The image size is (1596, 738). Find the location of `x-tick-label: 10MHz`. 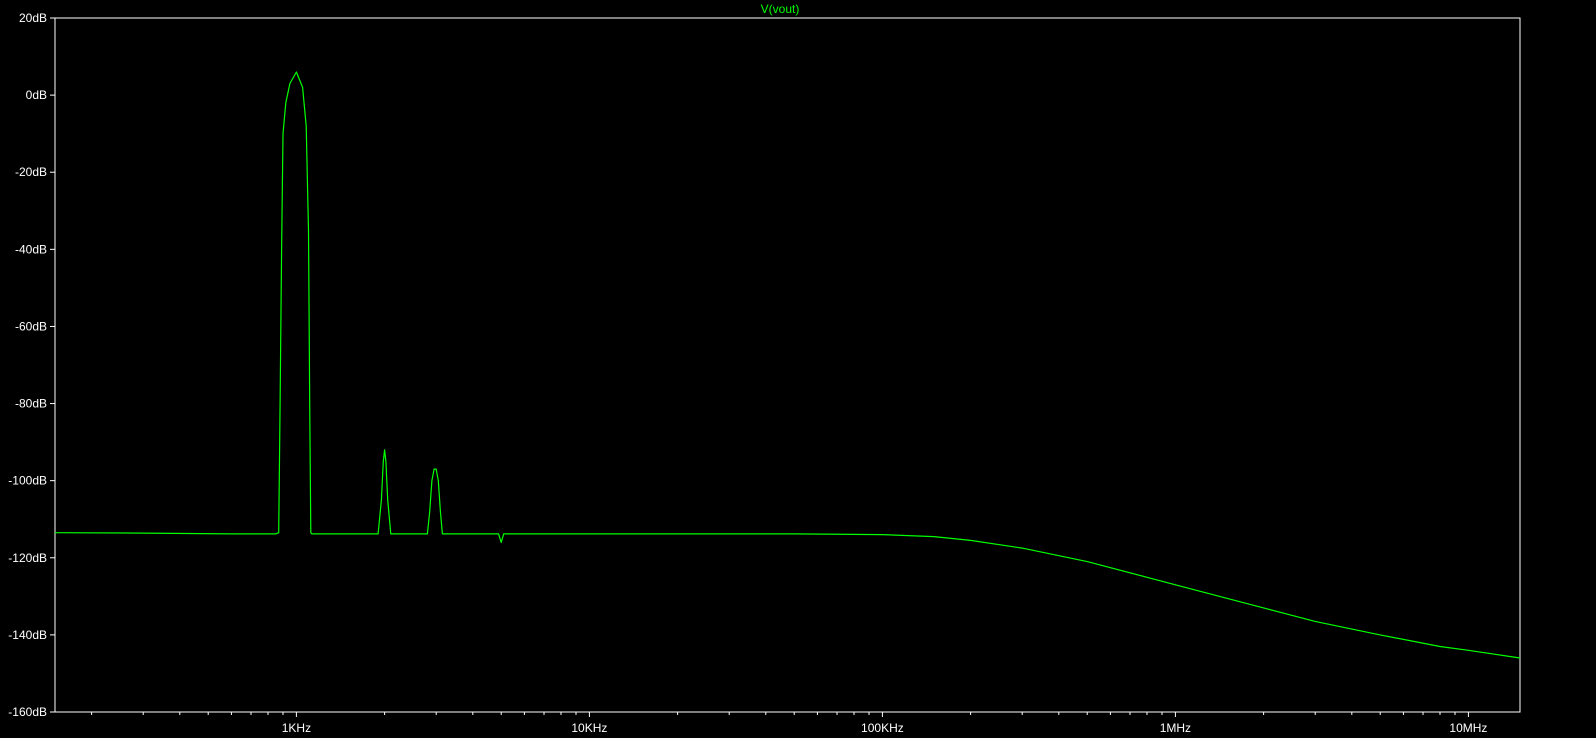

x-tick-label: 10MHz is located at coordinates (1468, 728).